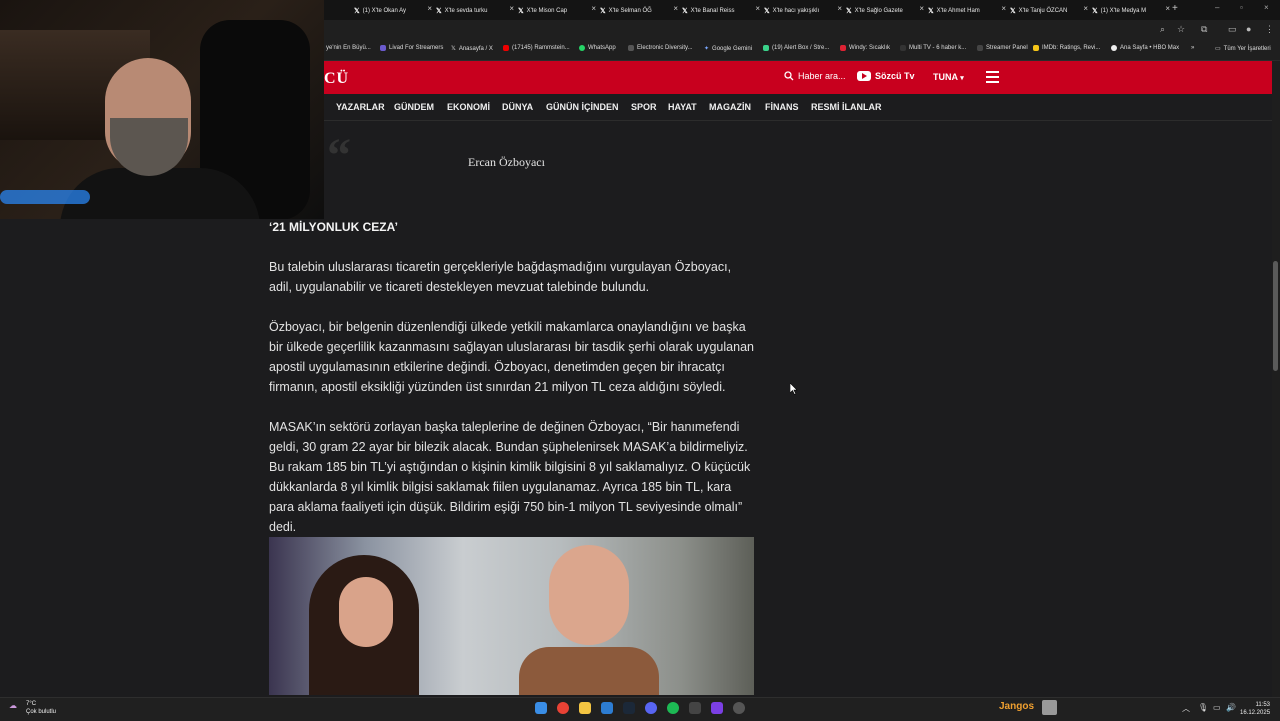  What do you see at coordinates (1050, 10) in the screenshot?
I see `browser-tab: 𝕏 X'te Tanju ÖZCAN ×` at bounding box center [1050, 10].